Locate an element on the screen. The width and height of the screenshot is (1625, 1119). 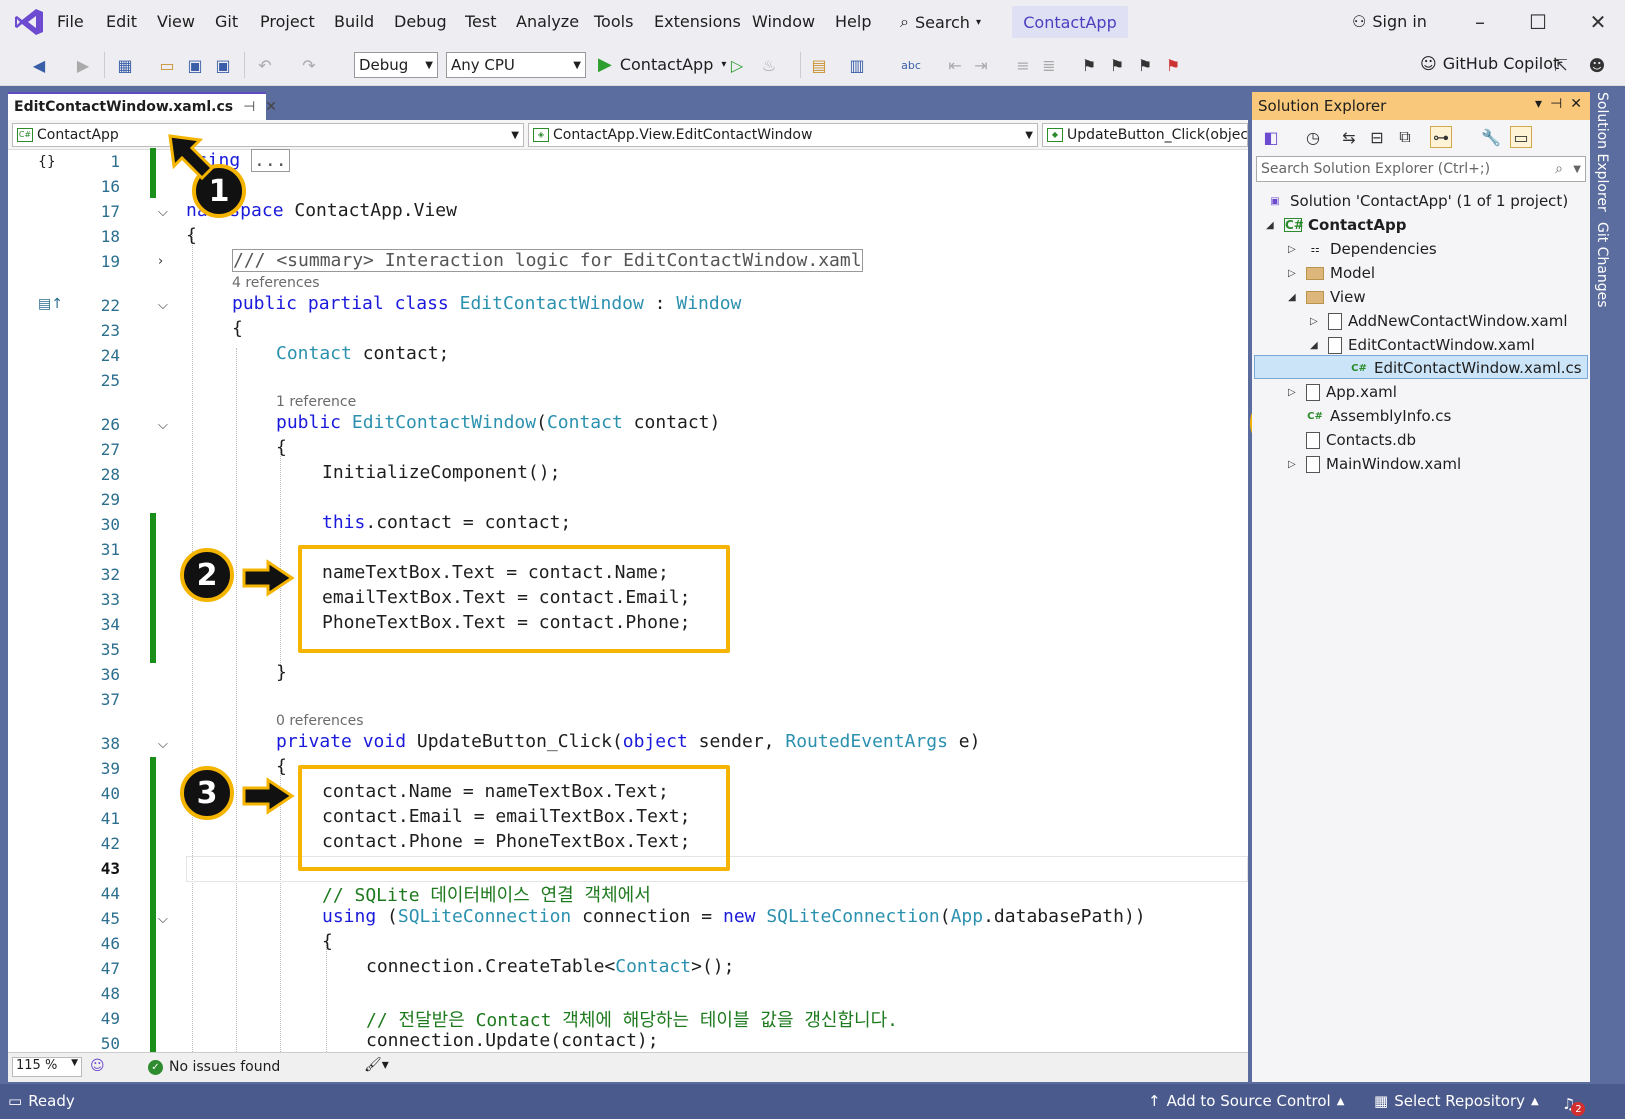
codelens-references: 0 references is located at coordinates (320, 721).